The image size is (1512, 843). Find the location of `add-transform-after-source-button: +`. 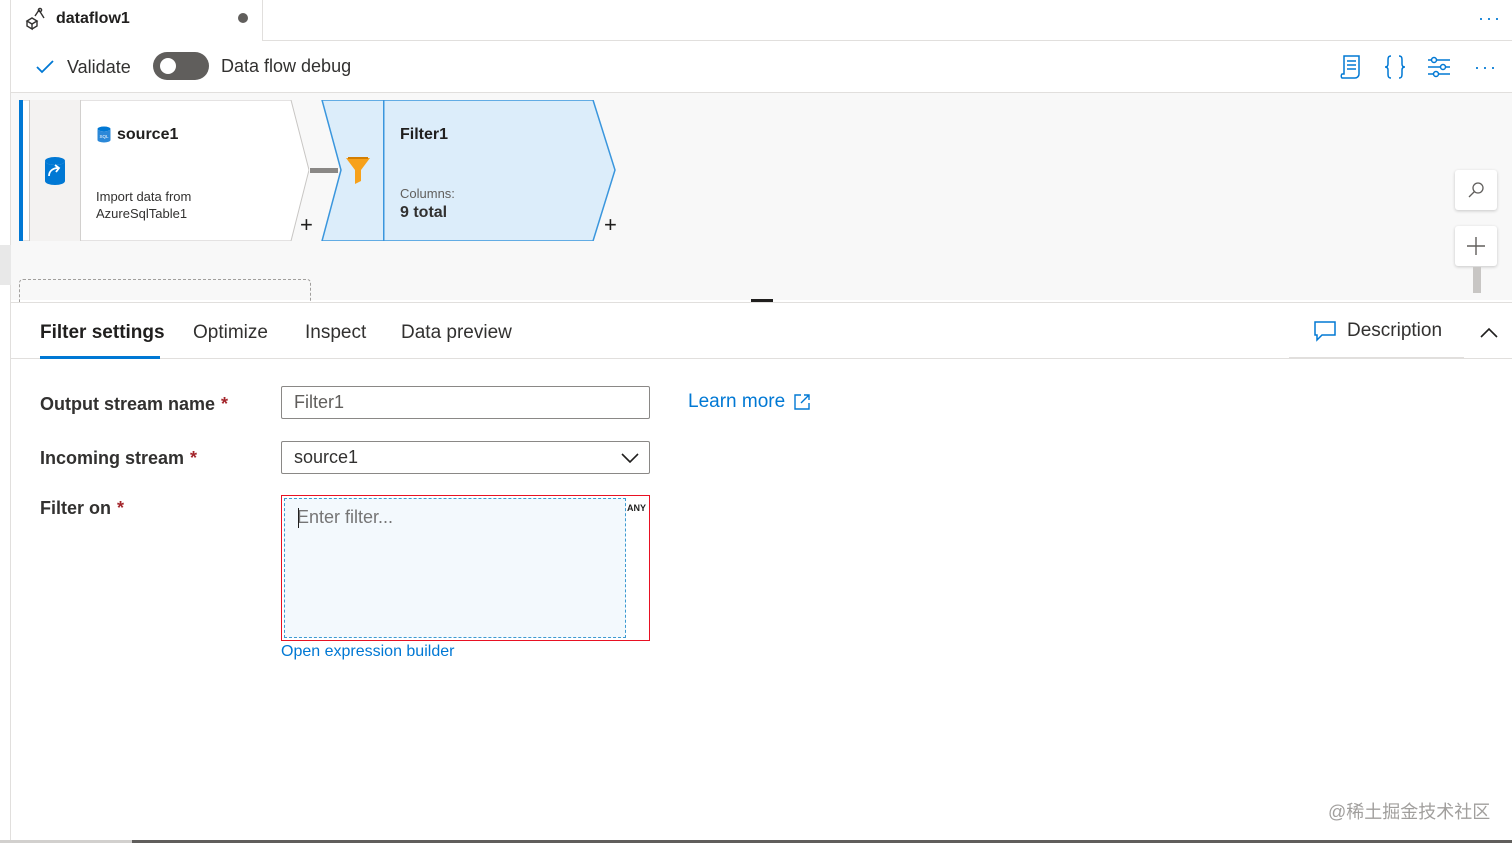

add-transform-after-source-button: + is located at coordinates (306, 225).